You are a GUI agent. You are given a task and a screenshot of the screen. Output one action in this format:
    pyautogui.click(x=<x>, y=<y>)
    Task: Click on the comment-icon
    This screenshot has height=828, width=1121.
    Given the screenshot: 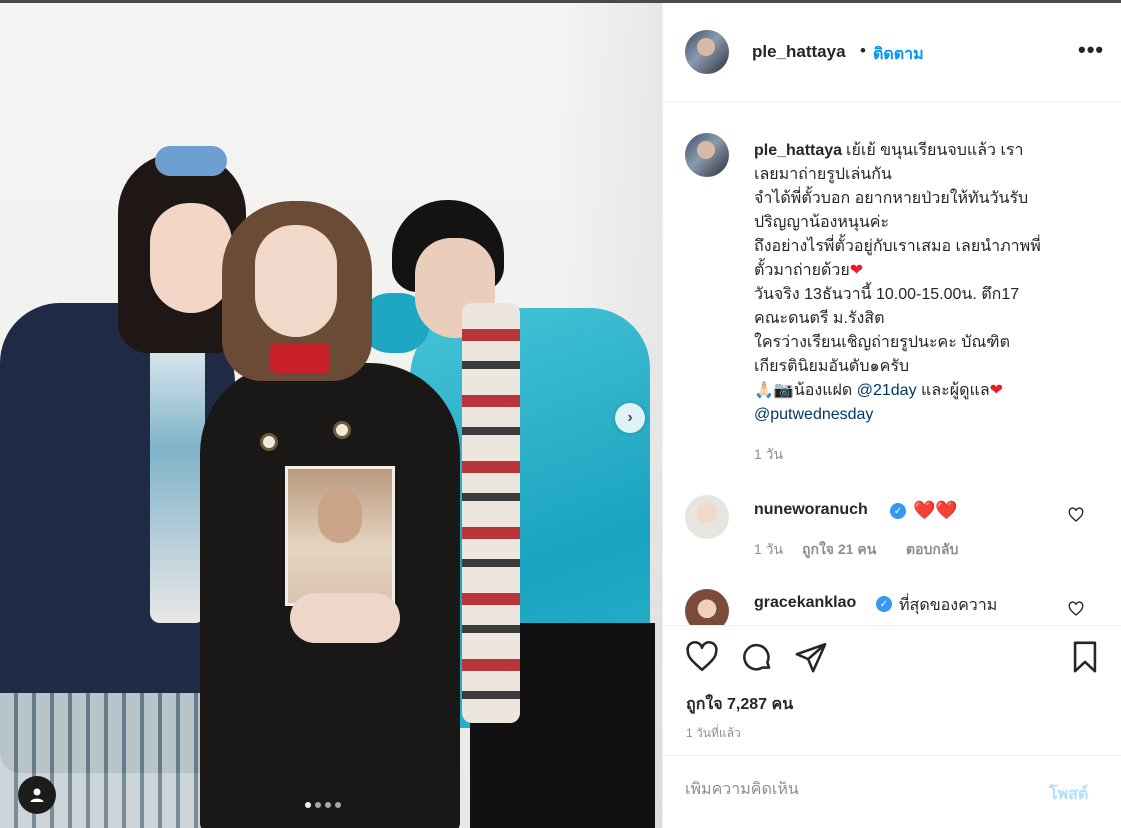 What is the action you would take?
    pyautogui.click(x=757, y=657)
    